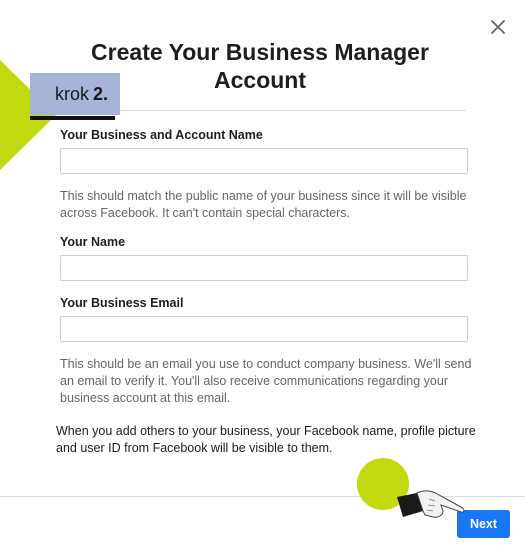 The image size is (525, 550). What do you see at coordinates (161, 135) in the screenshot?
I see `business-name-label: Your Business and Account Name` at bounding box center [161, 135].